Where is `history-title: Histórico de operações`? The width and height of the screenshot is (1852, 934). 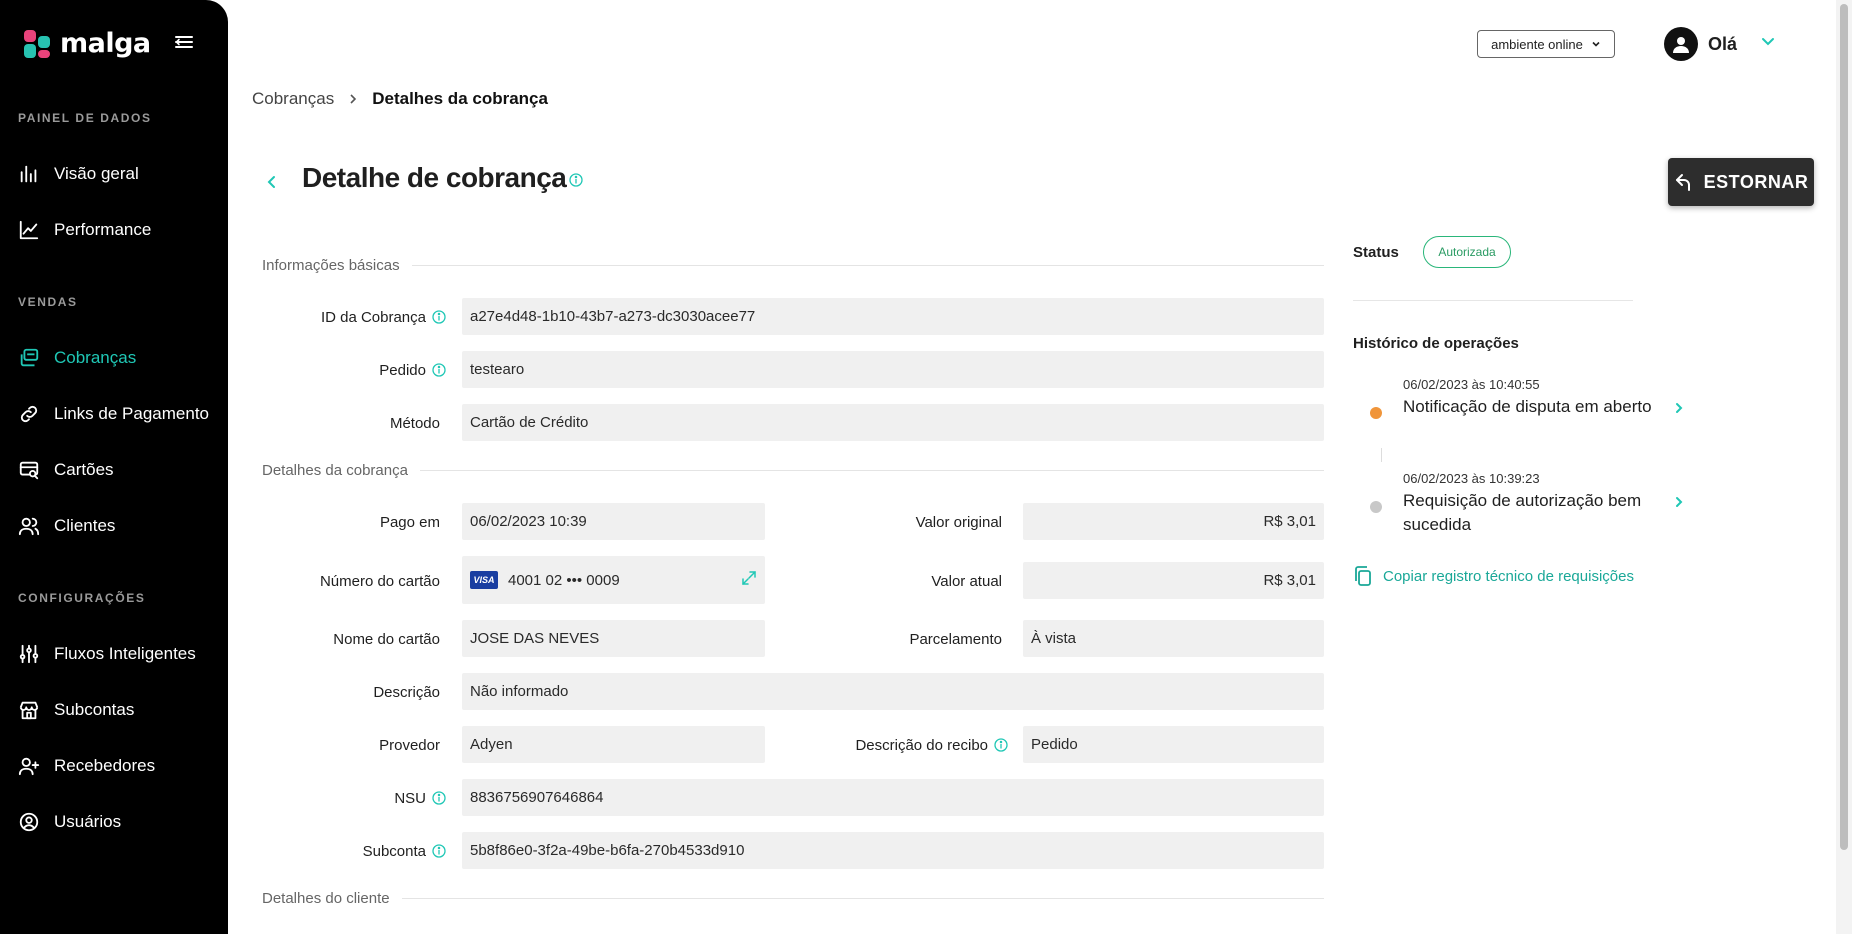
history-title: Histórico de operações is located at coordinates (1436, 343).